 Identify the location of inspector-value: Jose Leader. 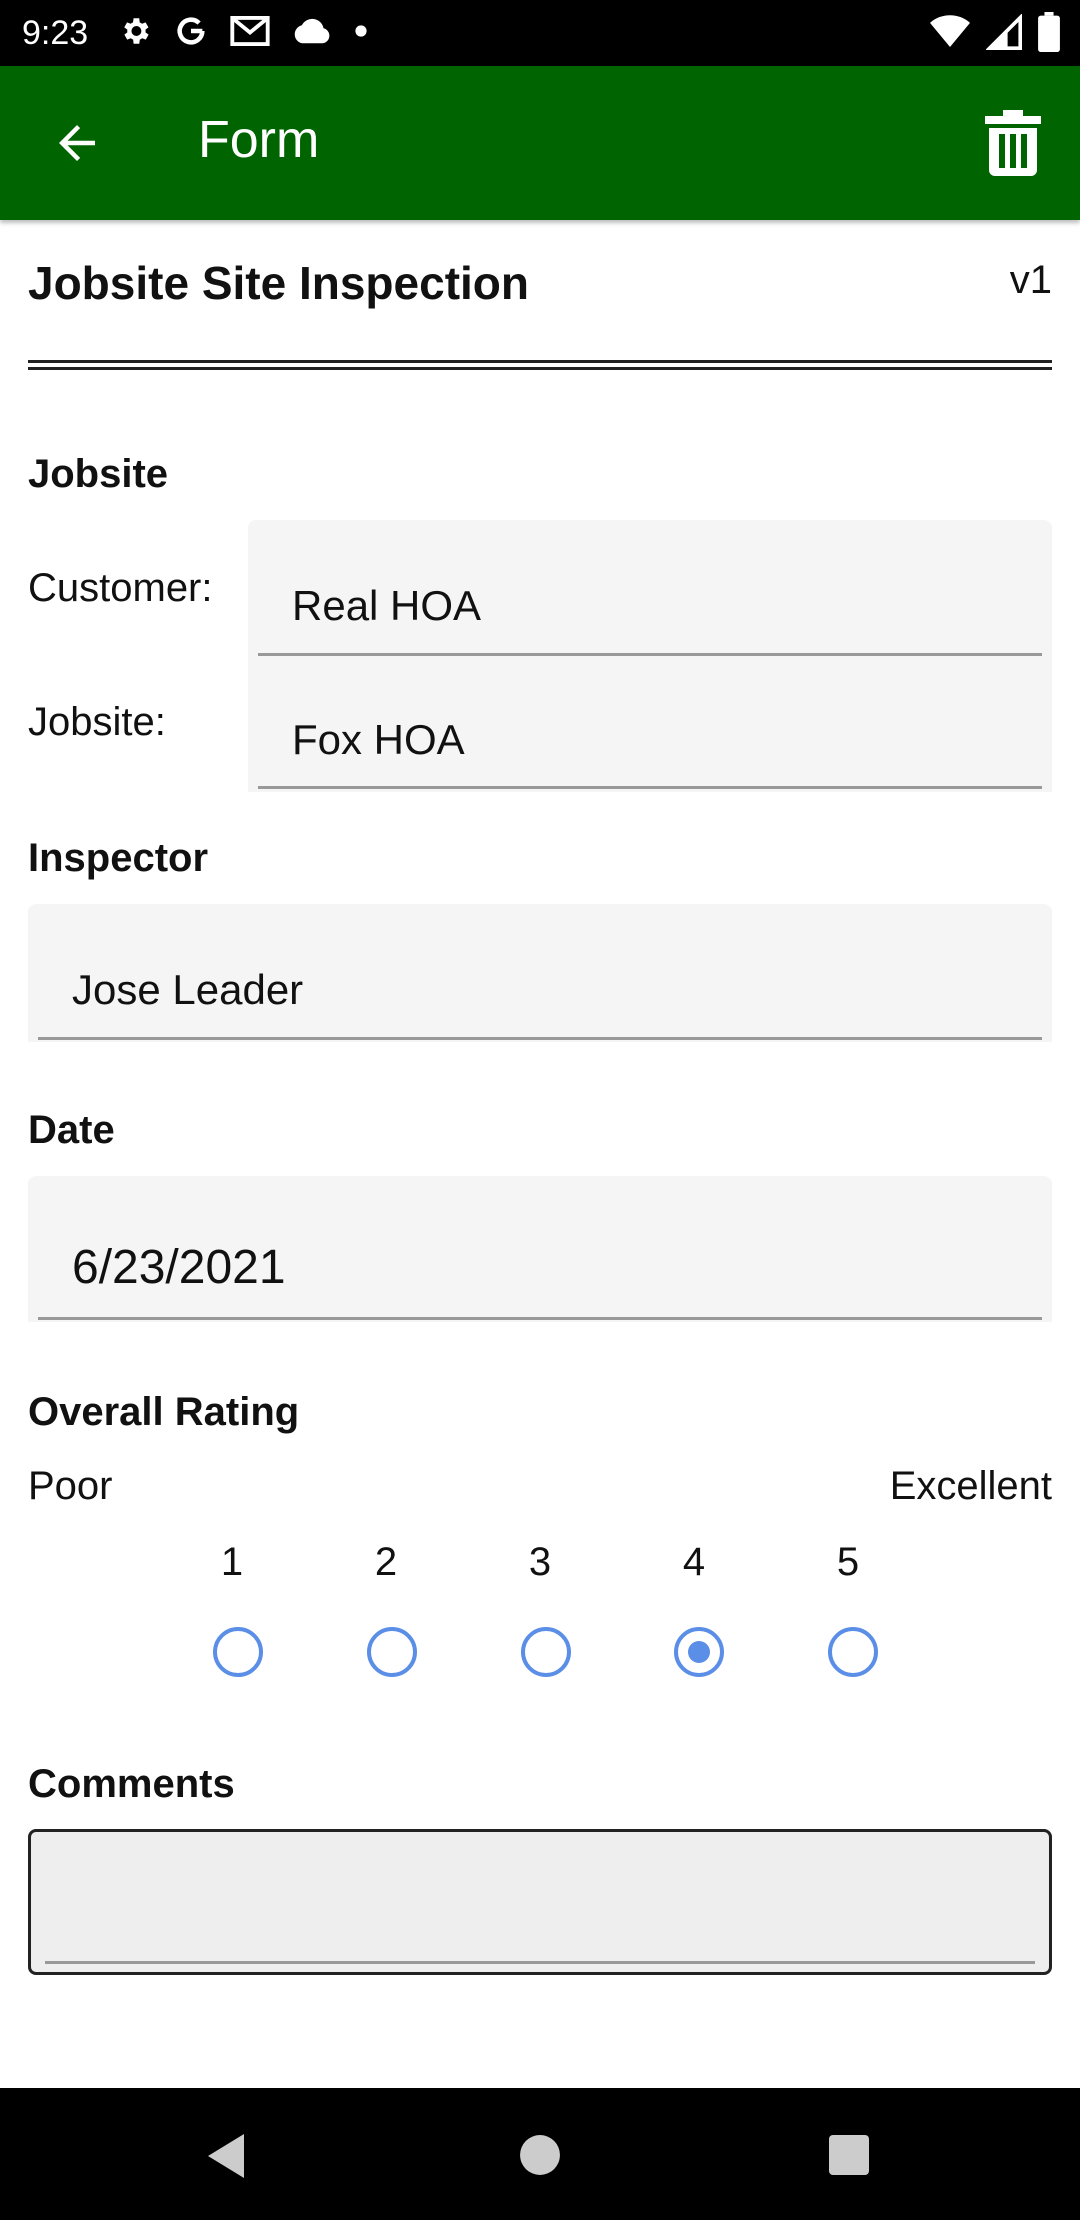
(188, 989).